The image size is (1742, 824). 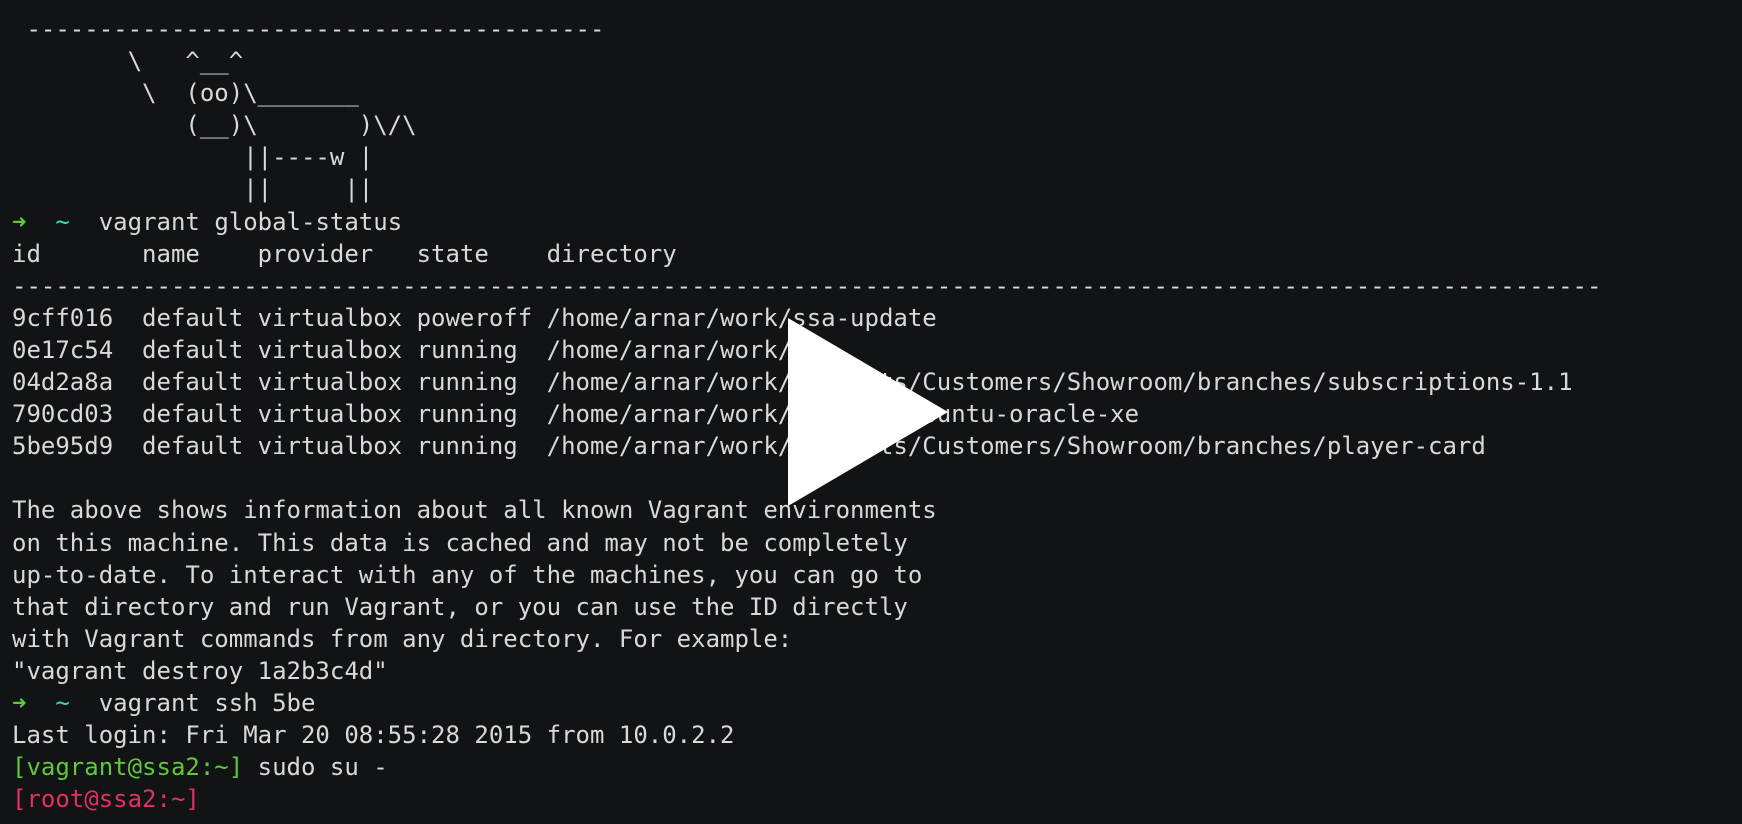 I want to click on shell-prompt-line: ➜ ~ vagrant global-status, so click(x=877, y=222).